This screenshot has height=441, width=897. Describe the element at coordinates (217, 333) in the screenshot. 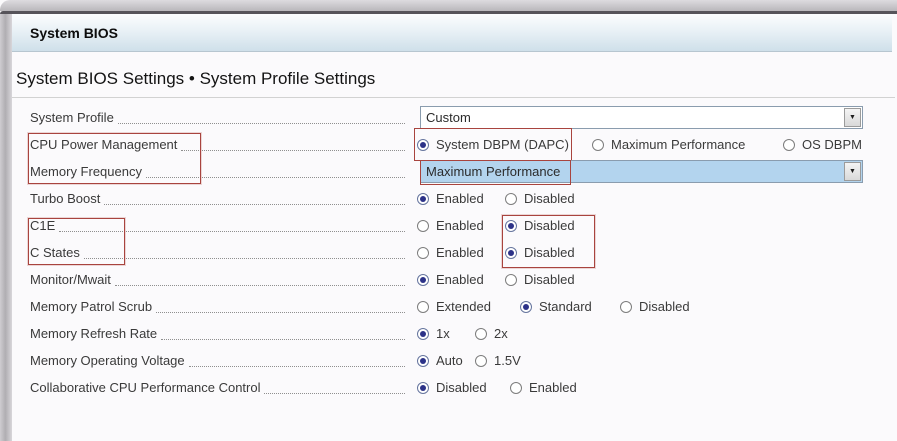

I see `setting-label-wrap: Memory Refresh Rate` at that location.